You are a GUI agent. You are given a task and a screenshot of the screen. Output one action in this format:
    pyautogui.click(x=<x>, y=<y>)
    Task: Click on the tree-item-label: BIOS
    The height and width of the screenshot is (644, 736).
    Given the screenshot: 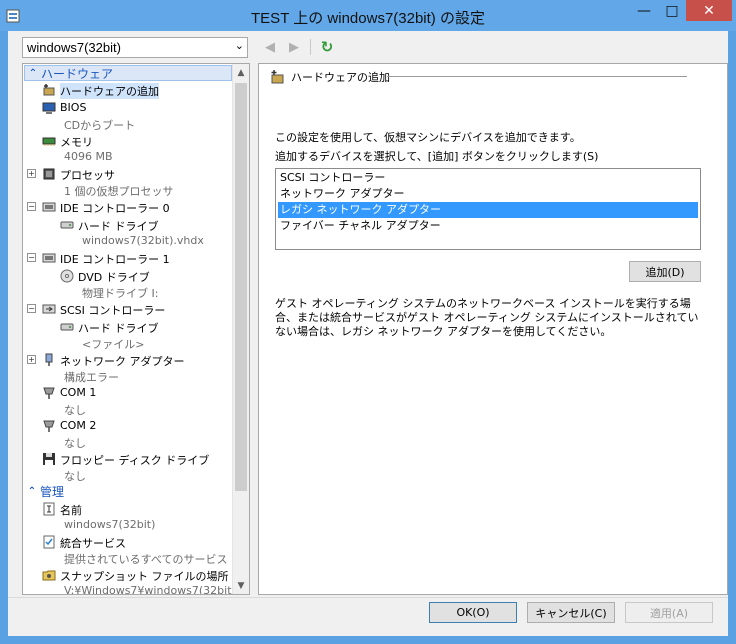 What is the action you would take?
    pyautogui.click(x=73, y=107)
    